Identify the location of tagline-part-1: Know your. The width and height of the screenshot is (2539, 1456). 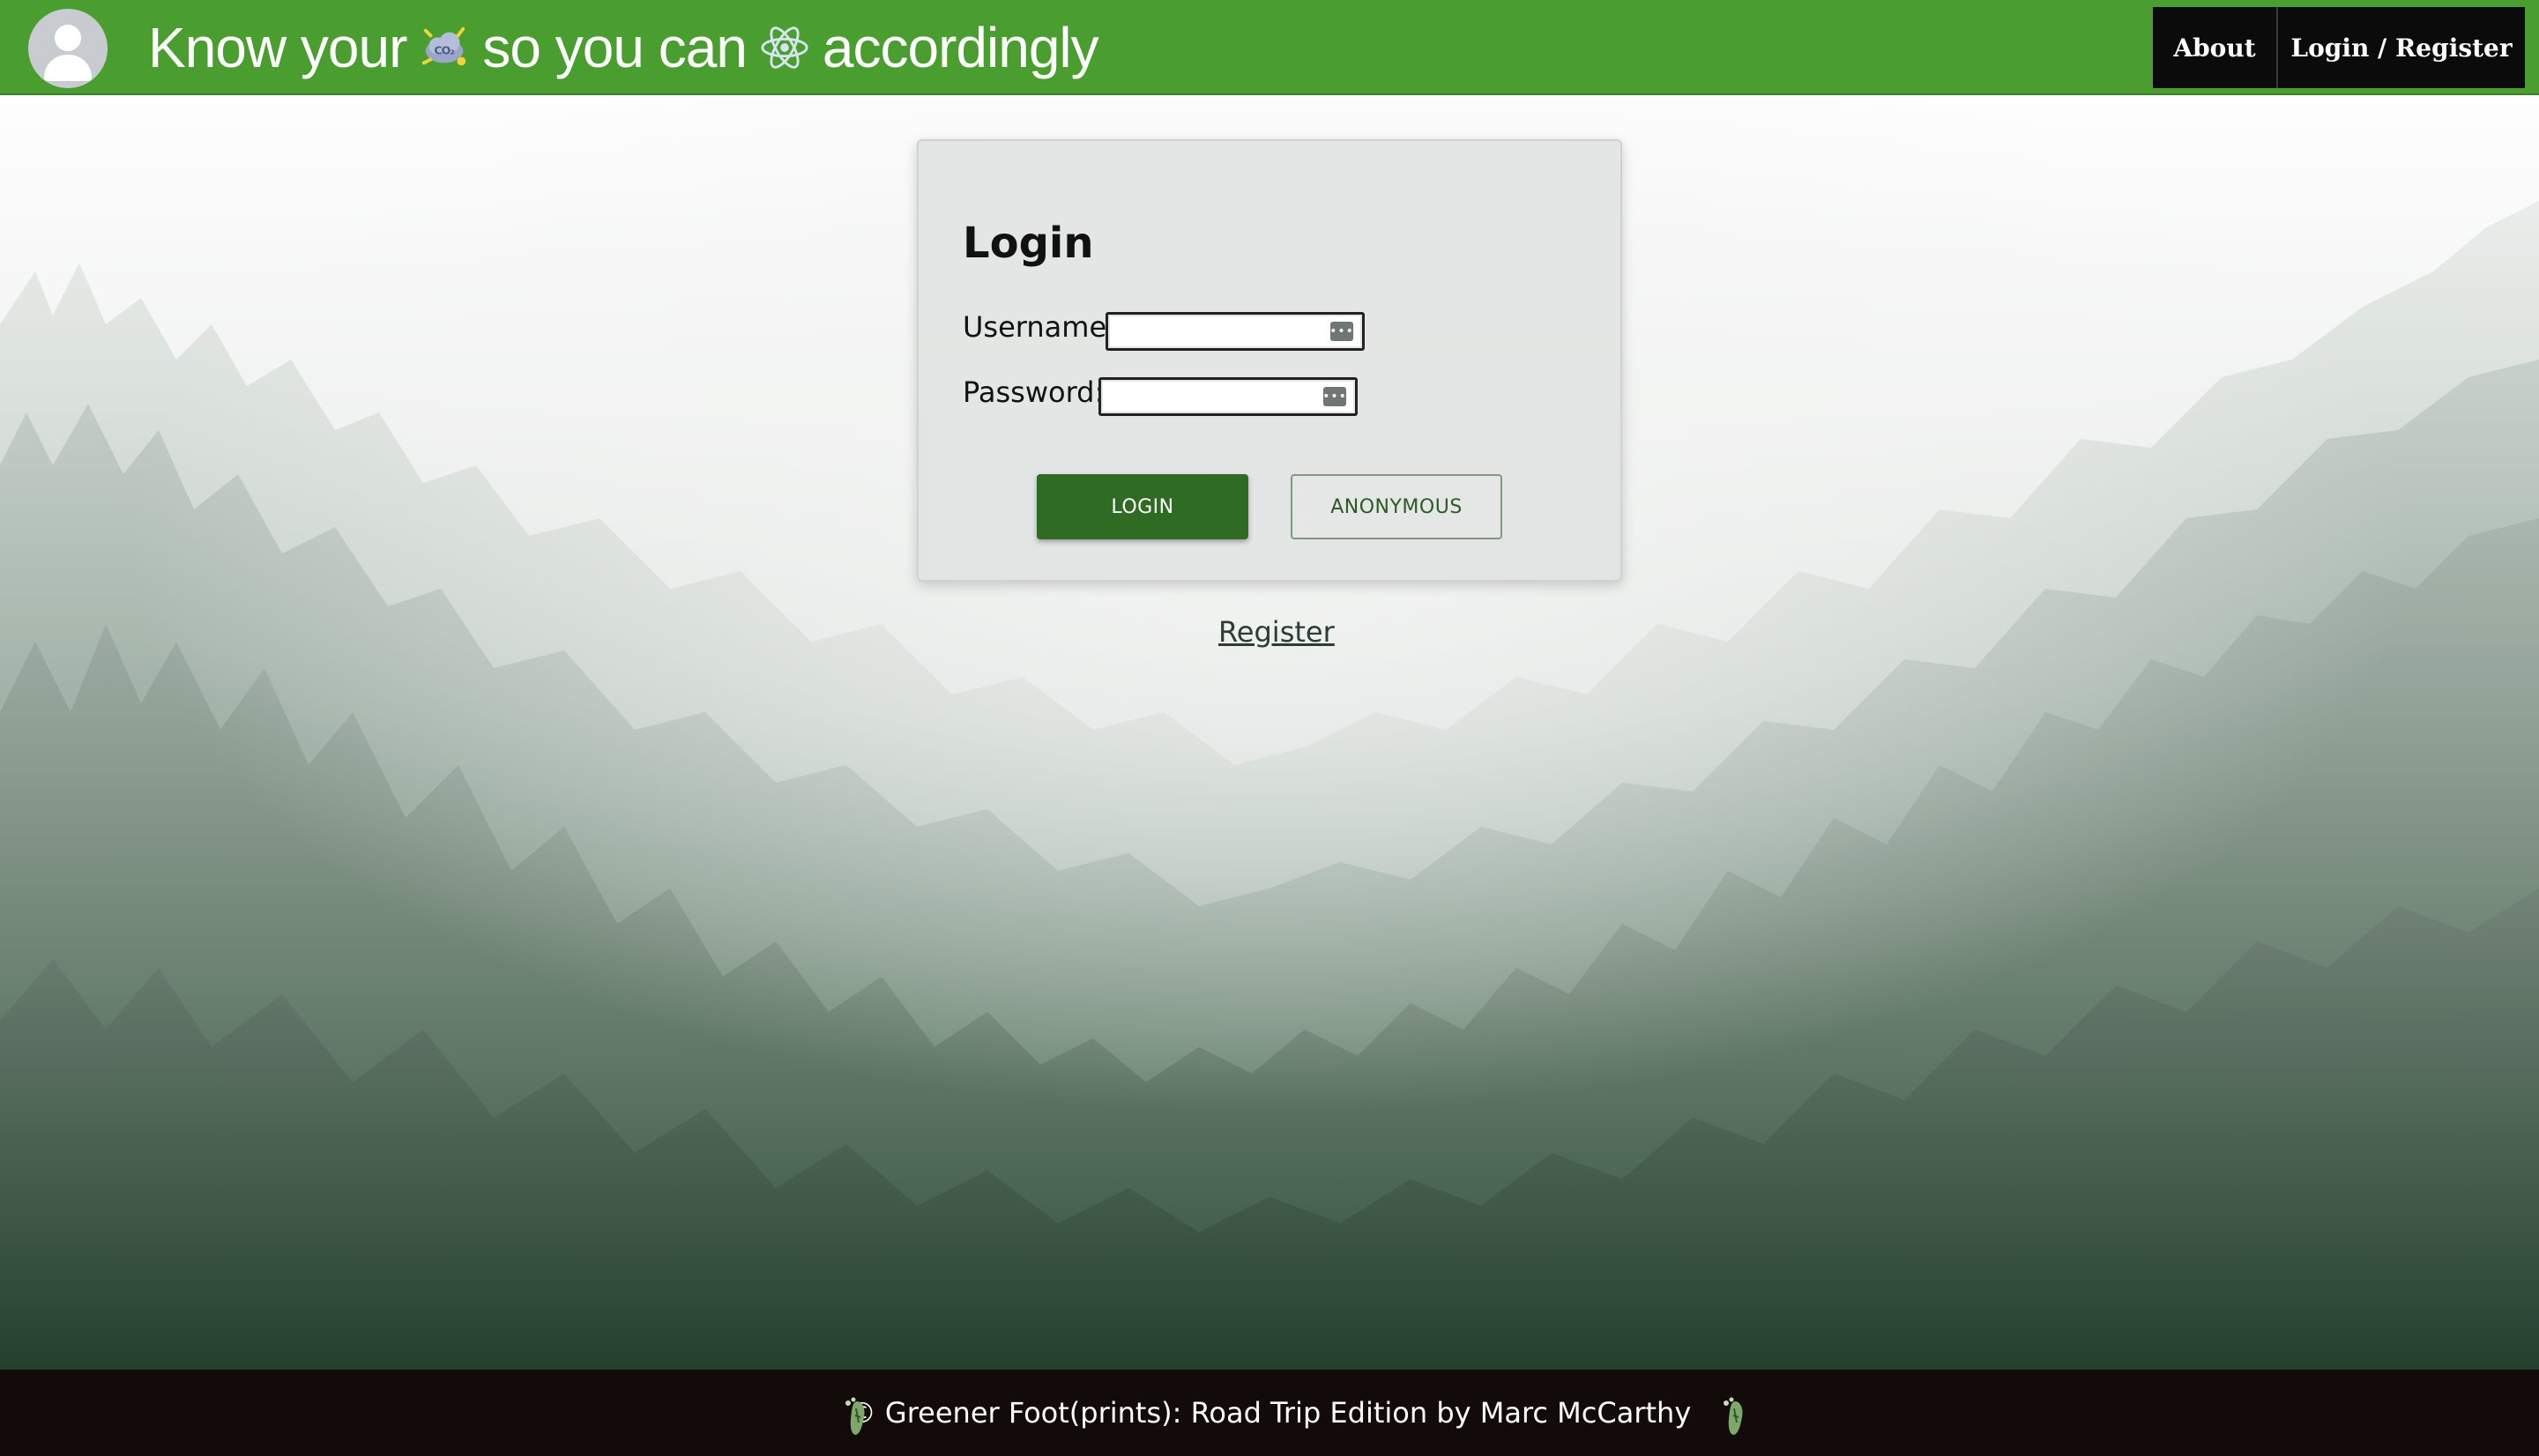
(277, 47).